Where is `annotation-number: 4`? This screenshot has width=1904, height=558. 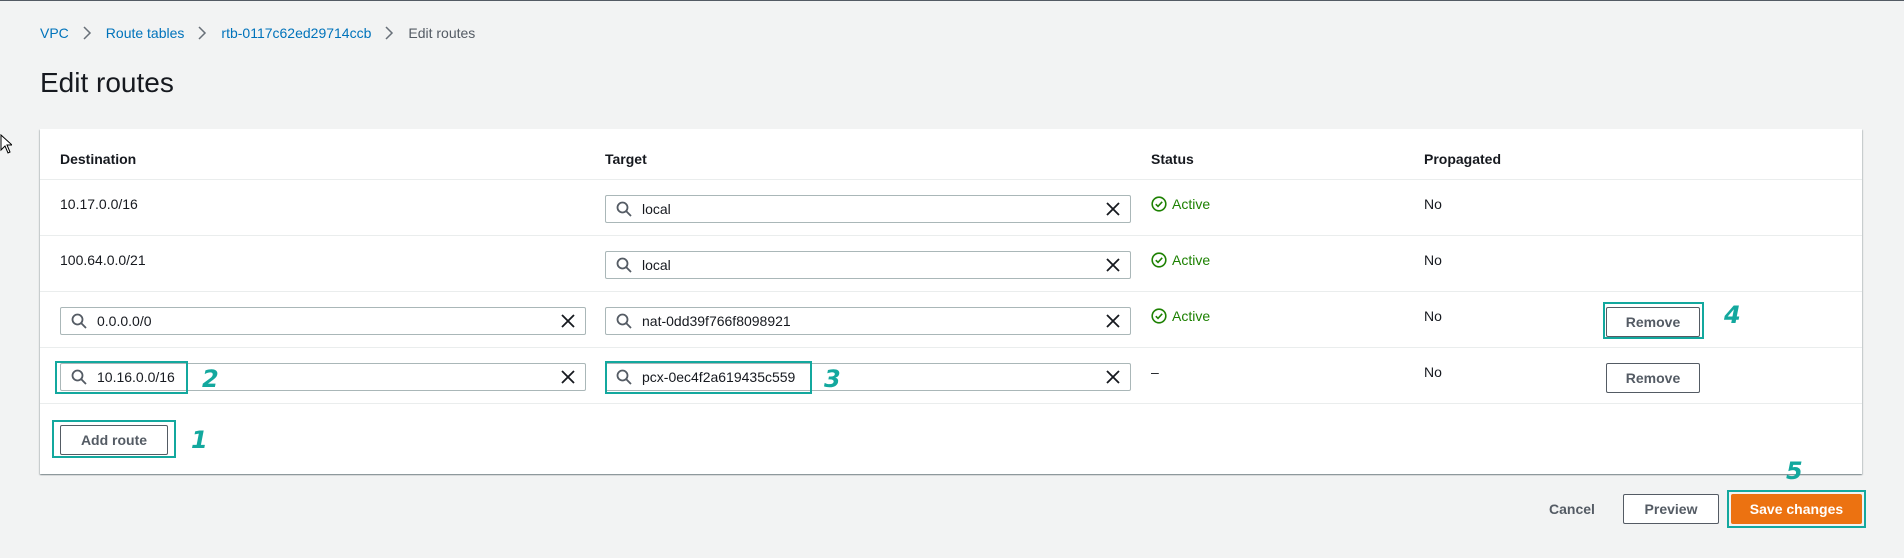 annotation-number: 4 is located at coordinates (1732, 315).